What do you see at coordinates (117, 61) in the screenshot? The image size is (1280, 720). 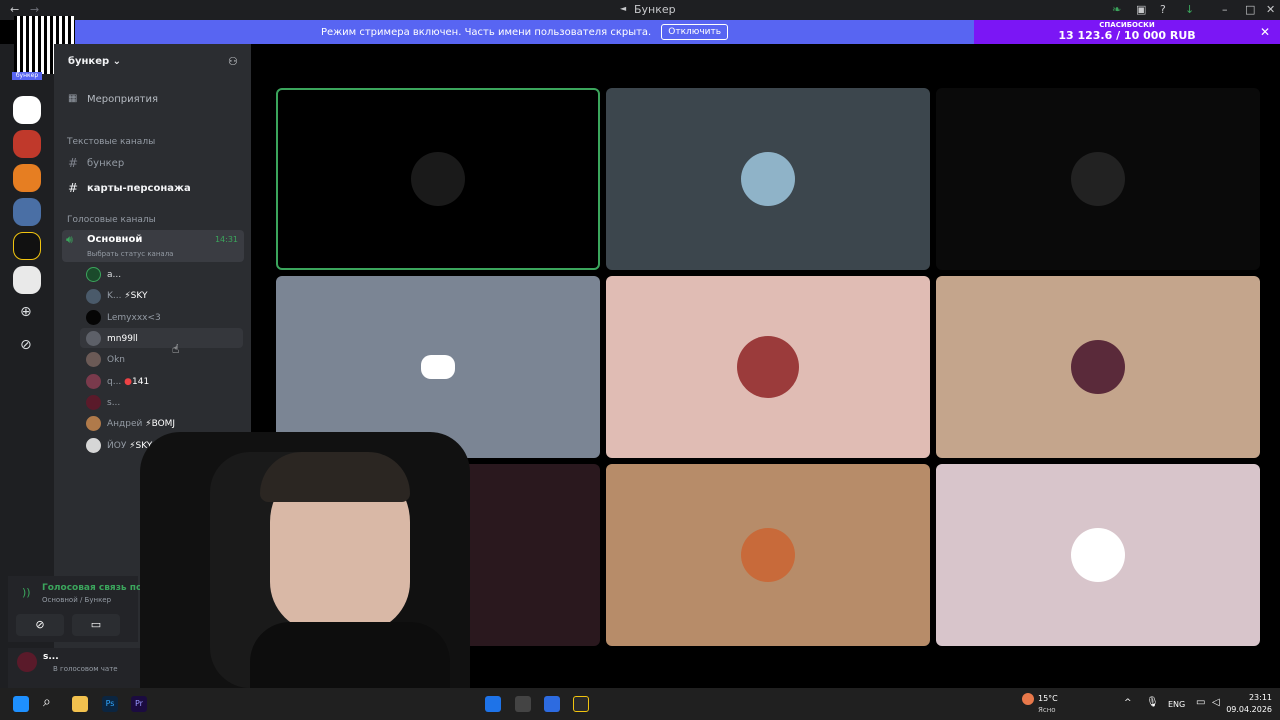 I see `chevron-down-icon: ⌄` at bounding box center [117, 61].